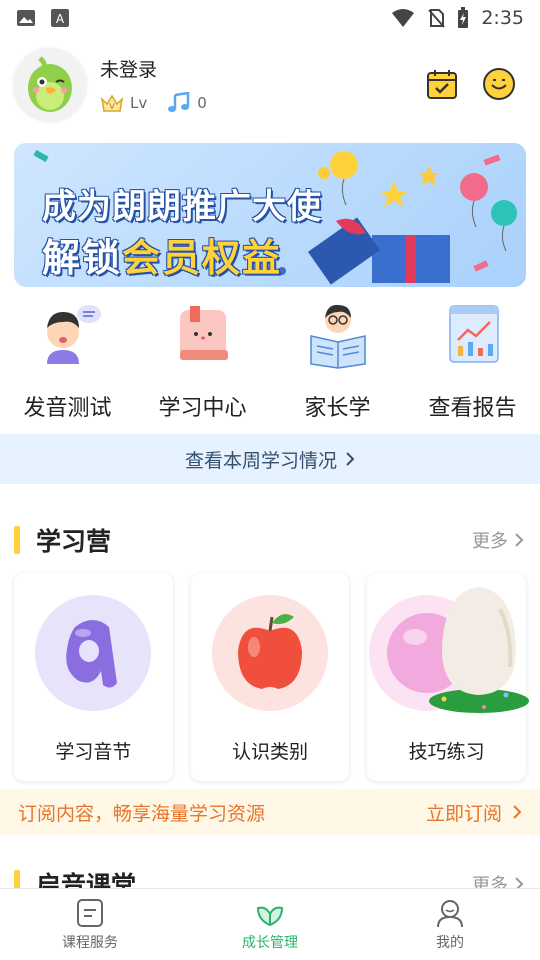  I want to click on music-stat: 0, so click(187, 102).